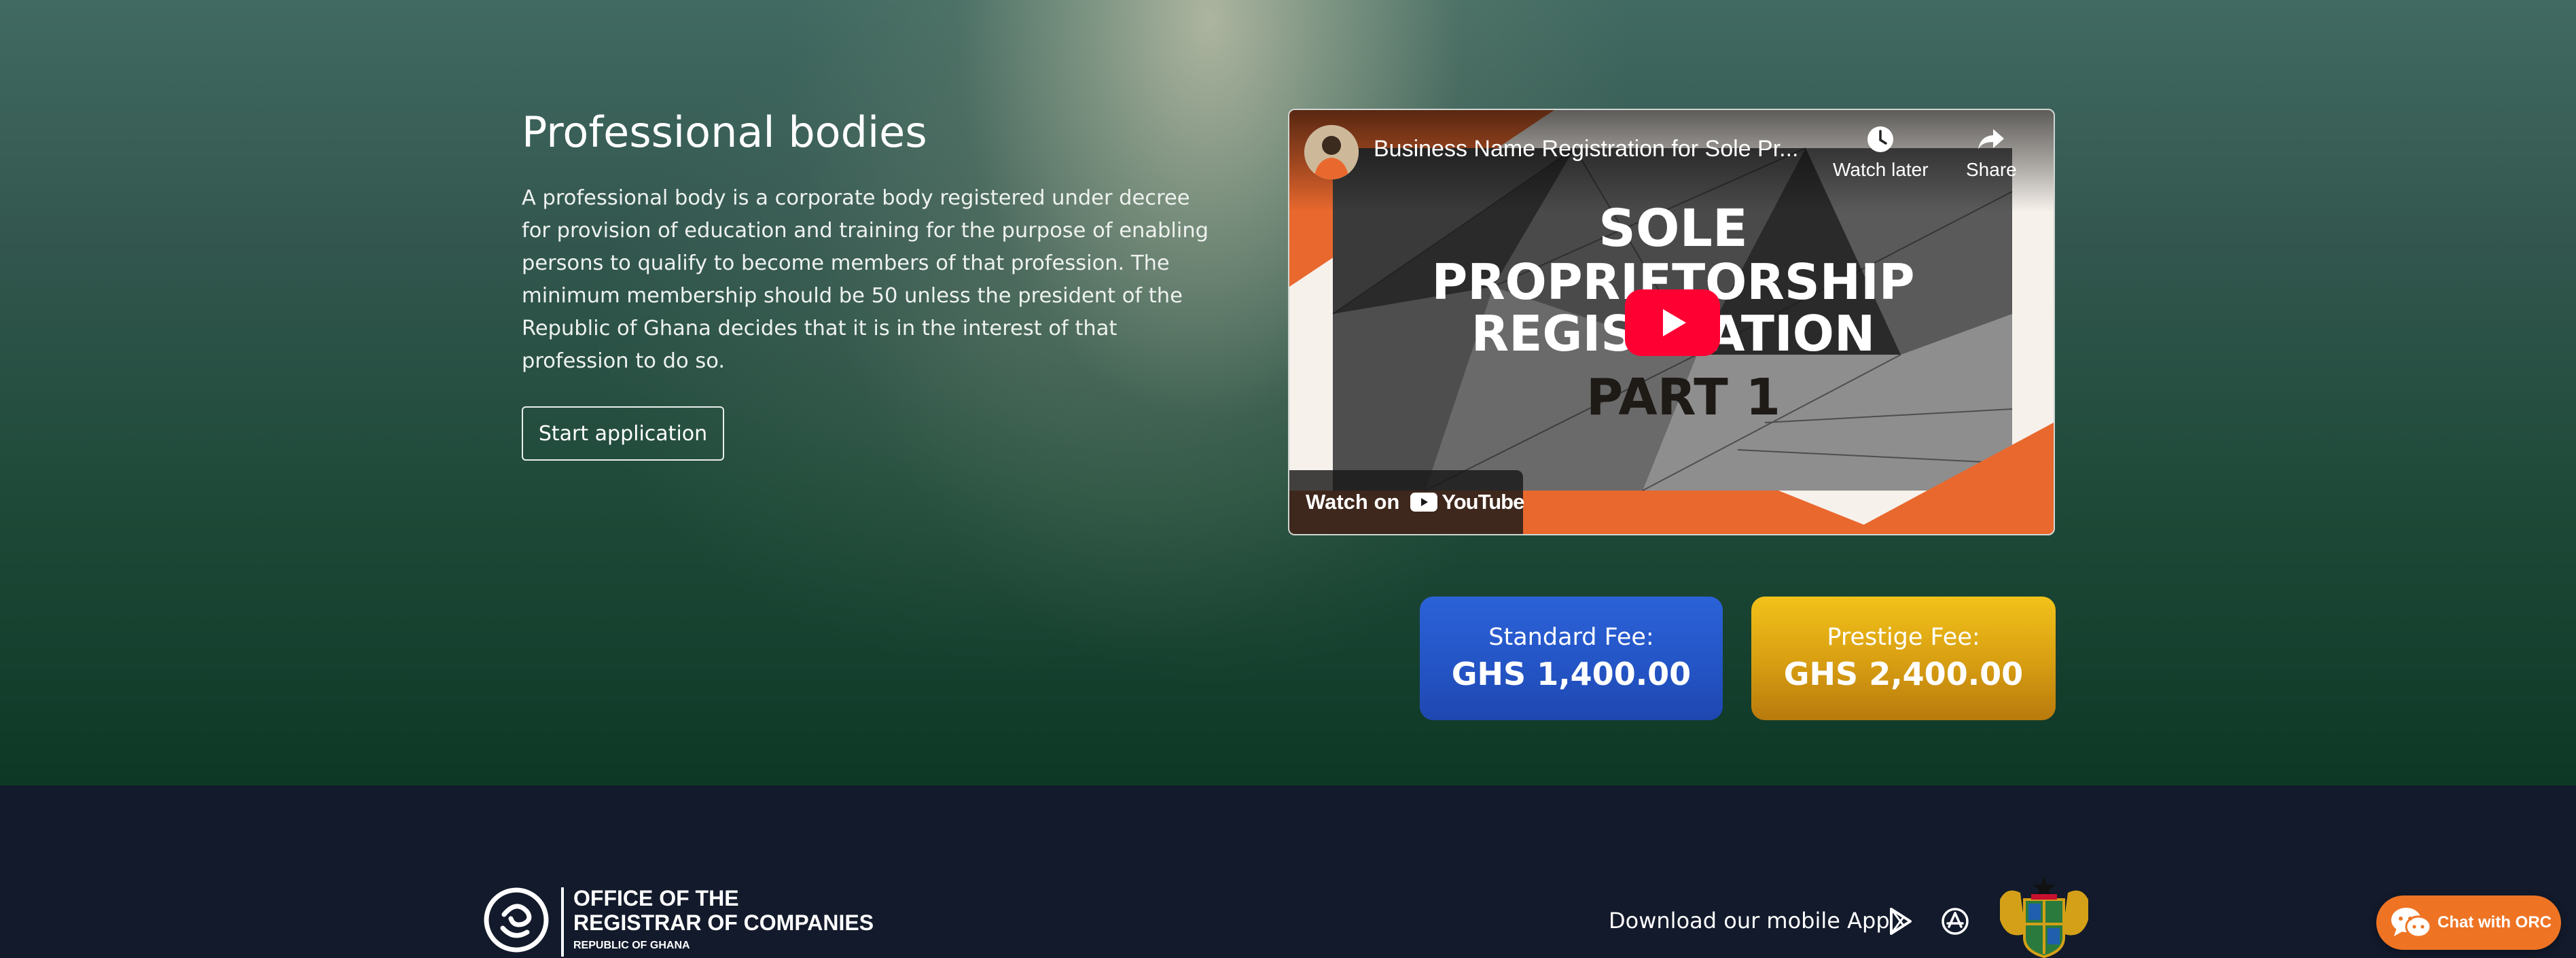  What do you see at coordinates (2411, 923) in the screenshot?
I see `chat-icon` at bounding box center [2411, 923].